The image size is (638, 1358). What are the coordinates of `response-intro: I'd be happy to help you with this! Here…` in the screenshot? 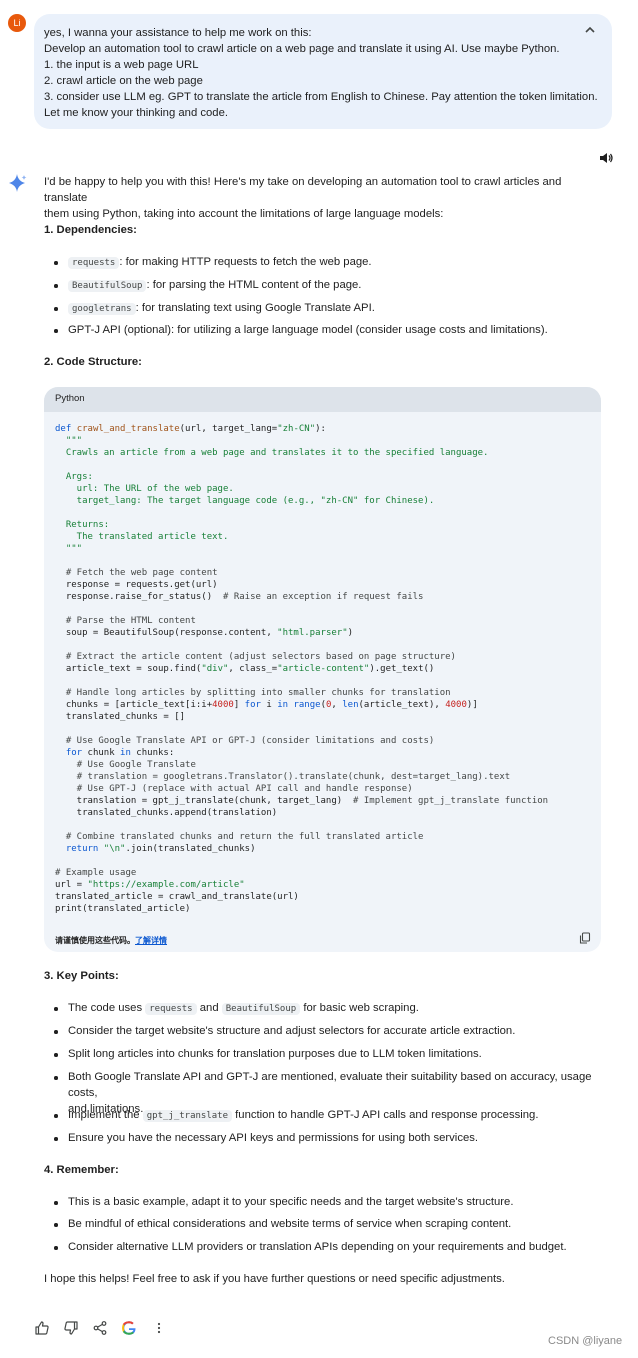 It's located at (324, 198).